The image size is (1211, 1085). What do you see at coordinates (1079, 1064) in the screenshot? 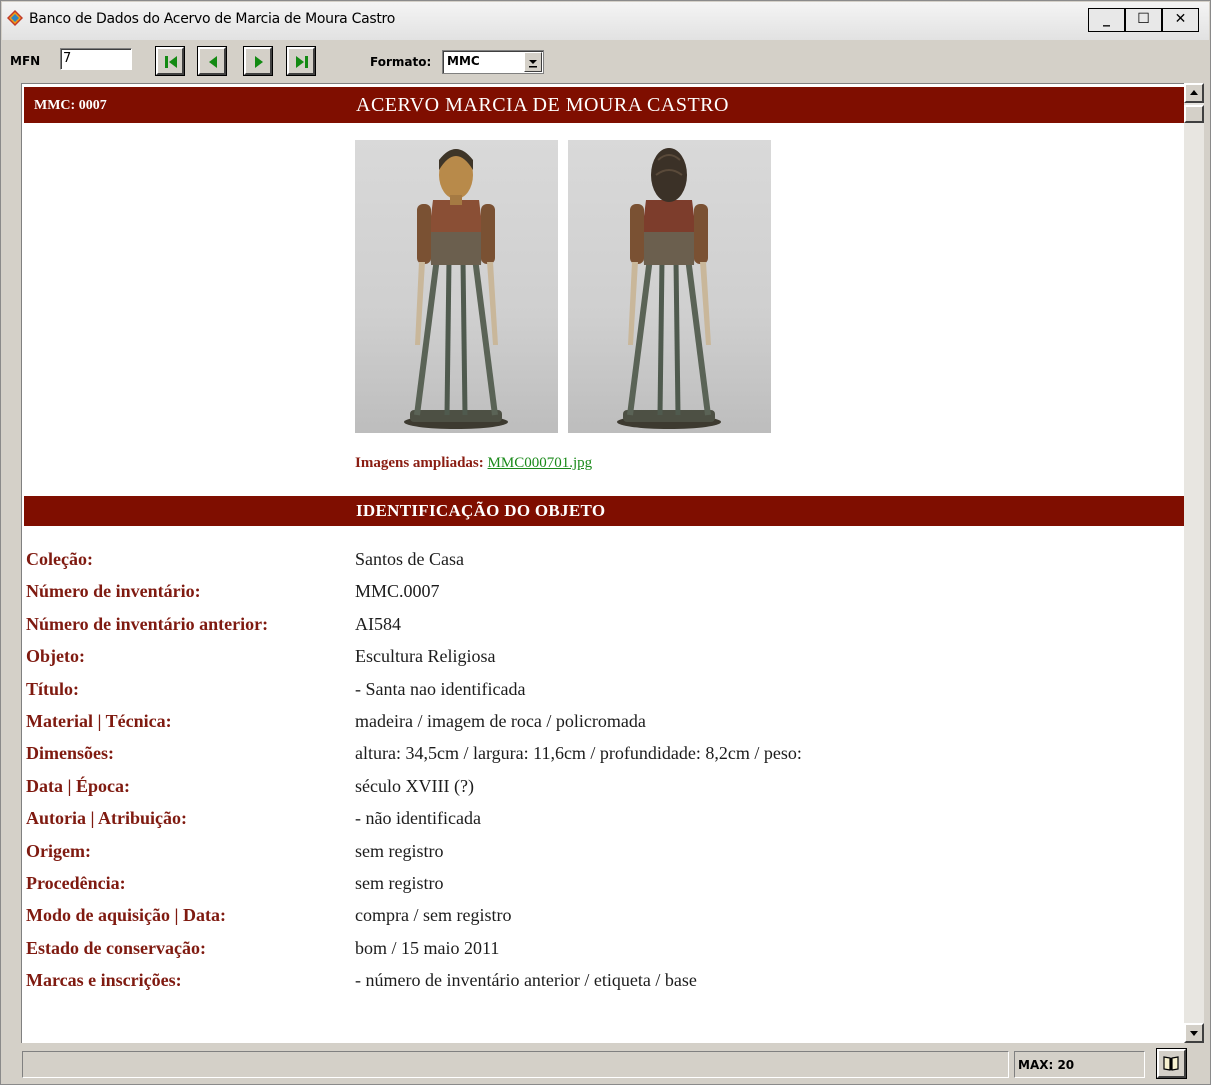
I see `status-max: MAX: 20` at bounding box center [1079, 1064].